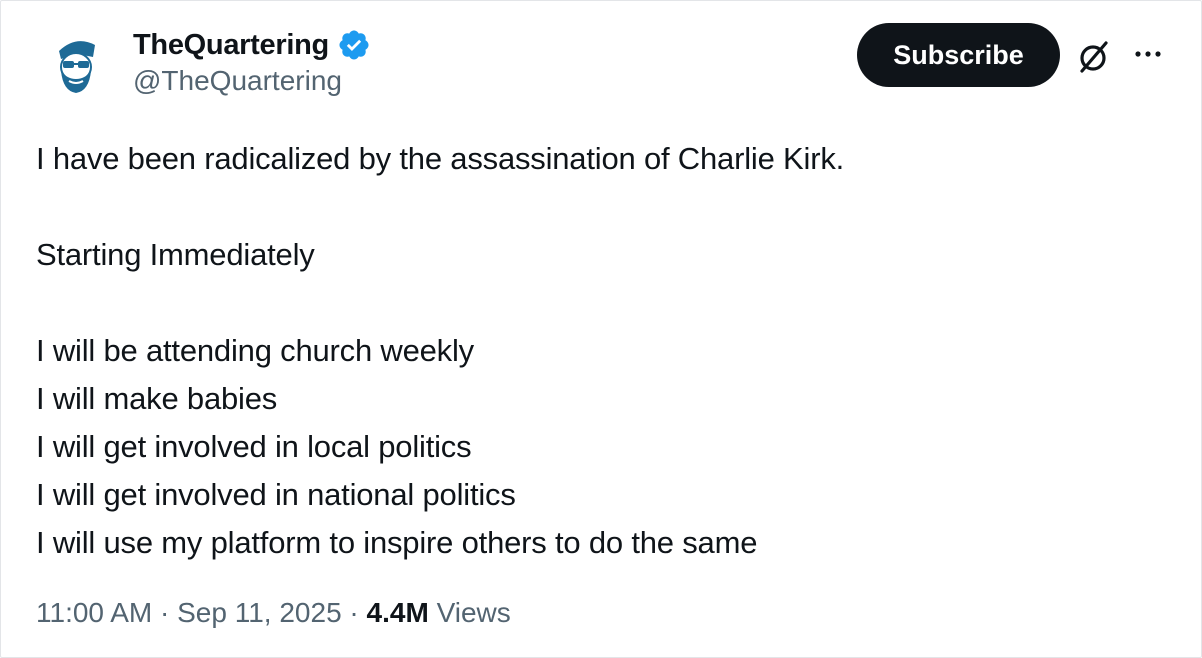  What do you see at coordinates (94, 612) in the screenshot?
I see `tweet-time: 11:00 AM` at bounding box center [94, 612].